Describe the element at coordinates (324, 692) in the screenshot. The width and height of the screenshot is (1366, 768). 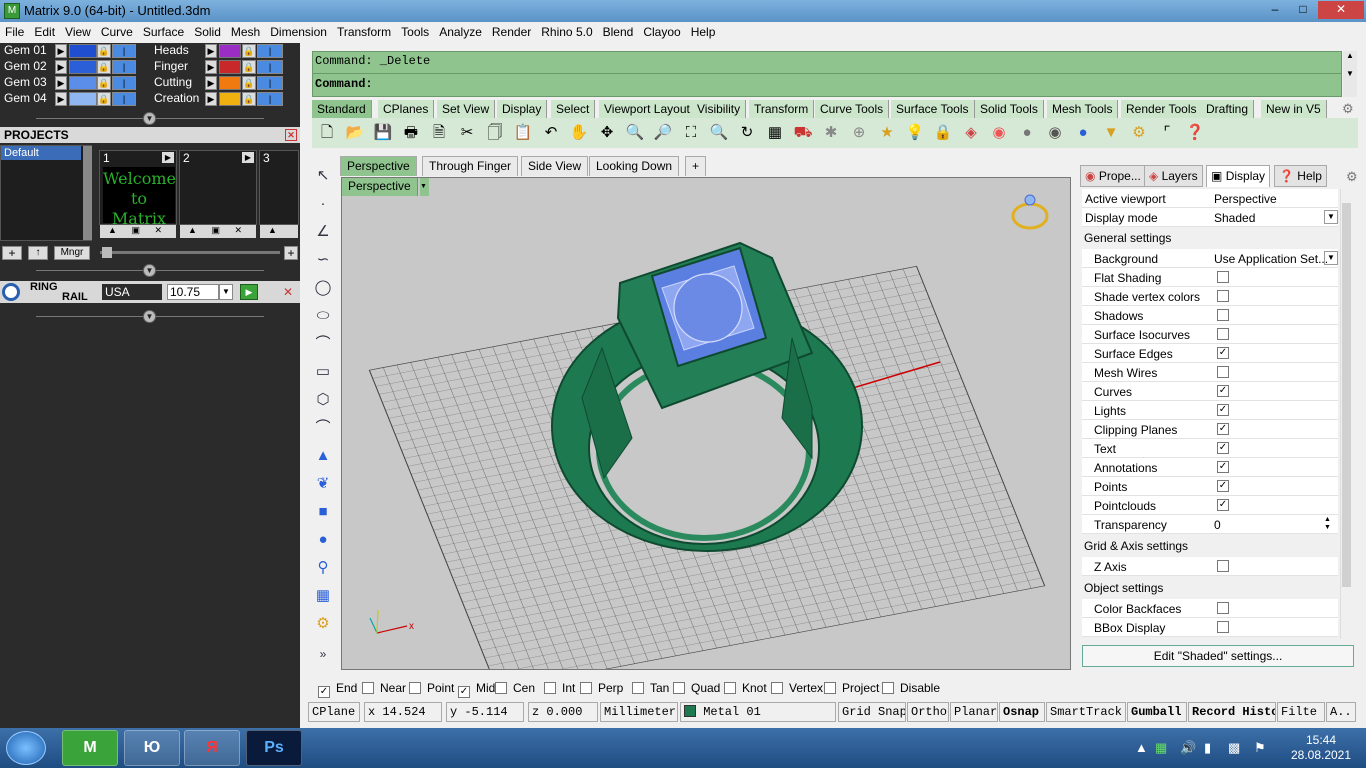
I see `osnap-checkbox: ✓` at that location.